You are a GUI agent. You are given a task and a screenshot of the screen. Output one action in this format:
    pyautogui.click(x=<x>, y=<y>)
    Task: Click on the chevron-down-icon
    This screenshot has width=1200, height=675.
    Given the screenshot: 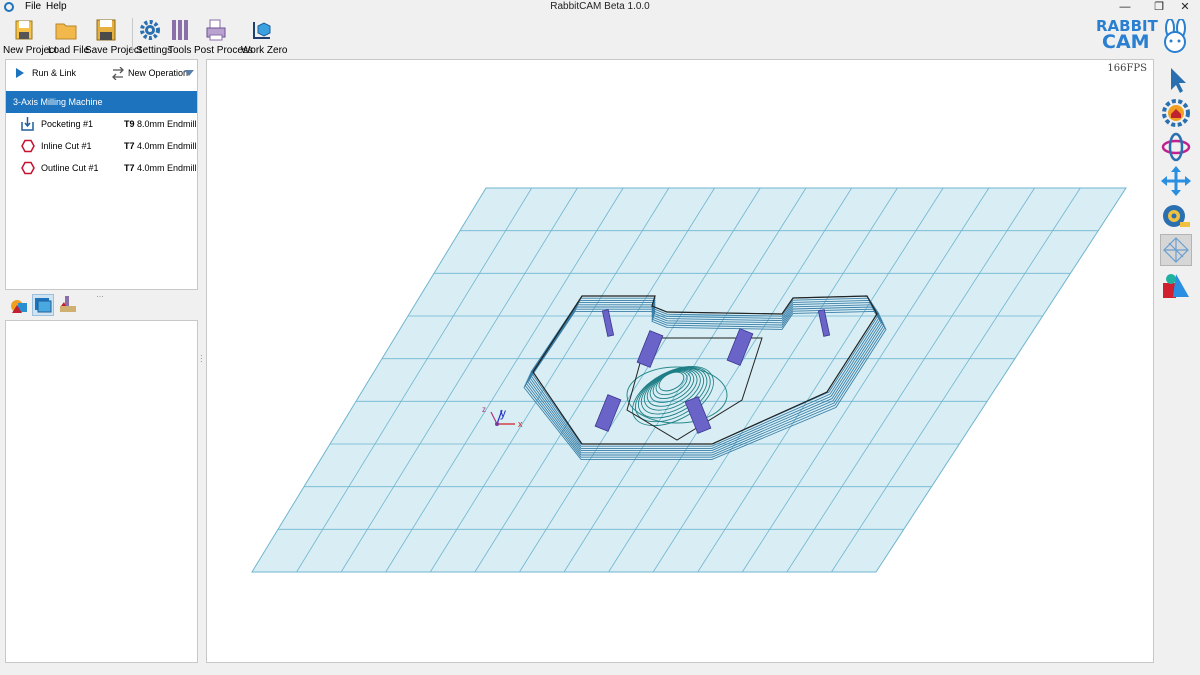 What is the action you would take?
    pyautogui.click(x=189, y=73)
    